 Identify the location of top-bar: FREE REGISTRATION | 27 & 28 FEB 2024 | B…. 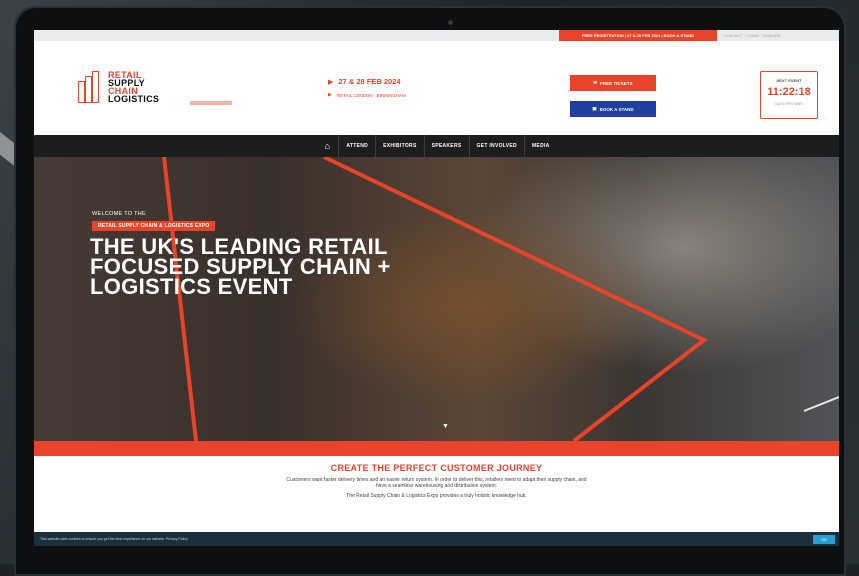
(436, 35).